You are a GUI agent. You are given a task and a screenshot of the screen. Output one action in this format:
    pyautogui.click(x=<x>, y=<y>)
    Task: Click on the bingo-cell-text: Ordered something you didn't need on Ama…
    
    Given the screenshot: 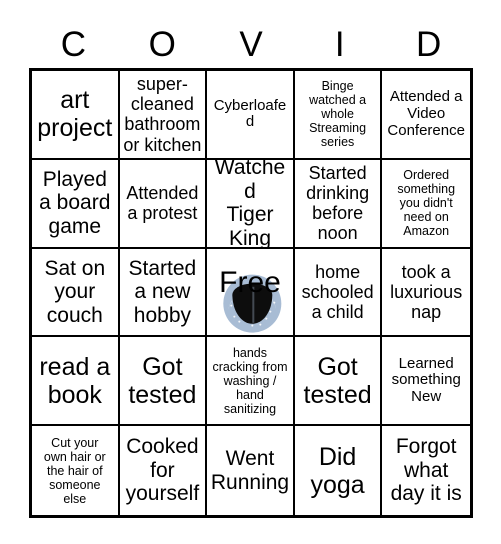 What is the action you would take?
    pyautogui.click(x=426, y=203)
    